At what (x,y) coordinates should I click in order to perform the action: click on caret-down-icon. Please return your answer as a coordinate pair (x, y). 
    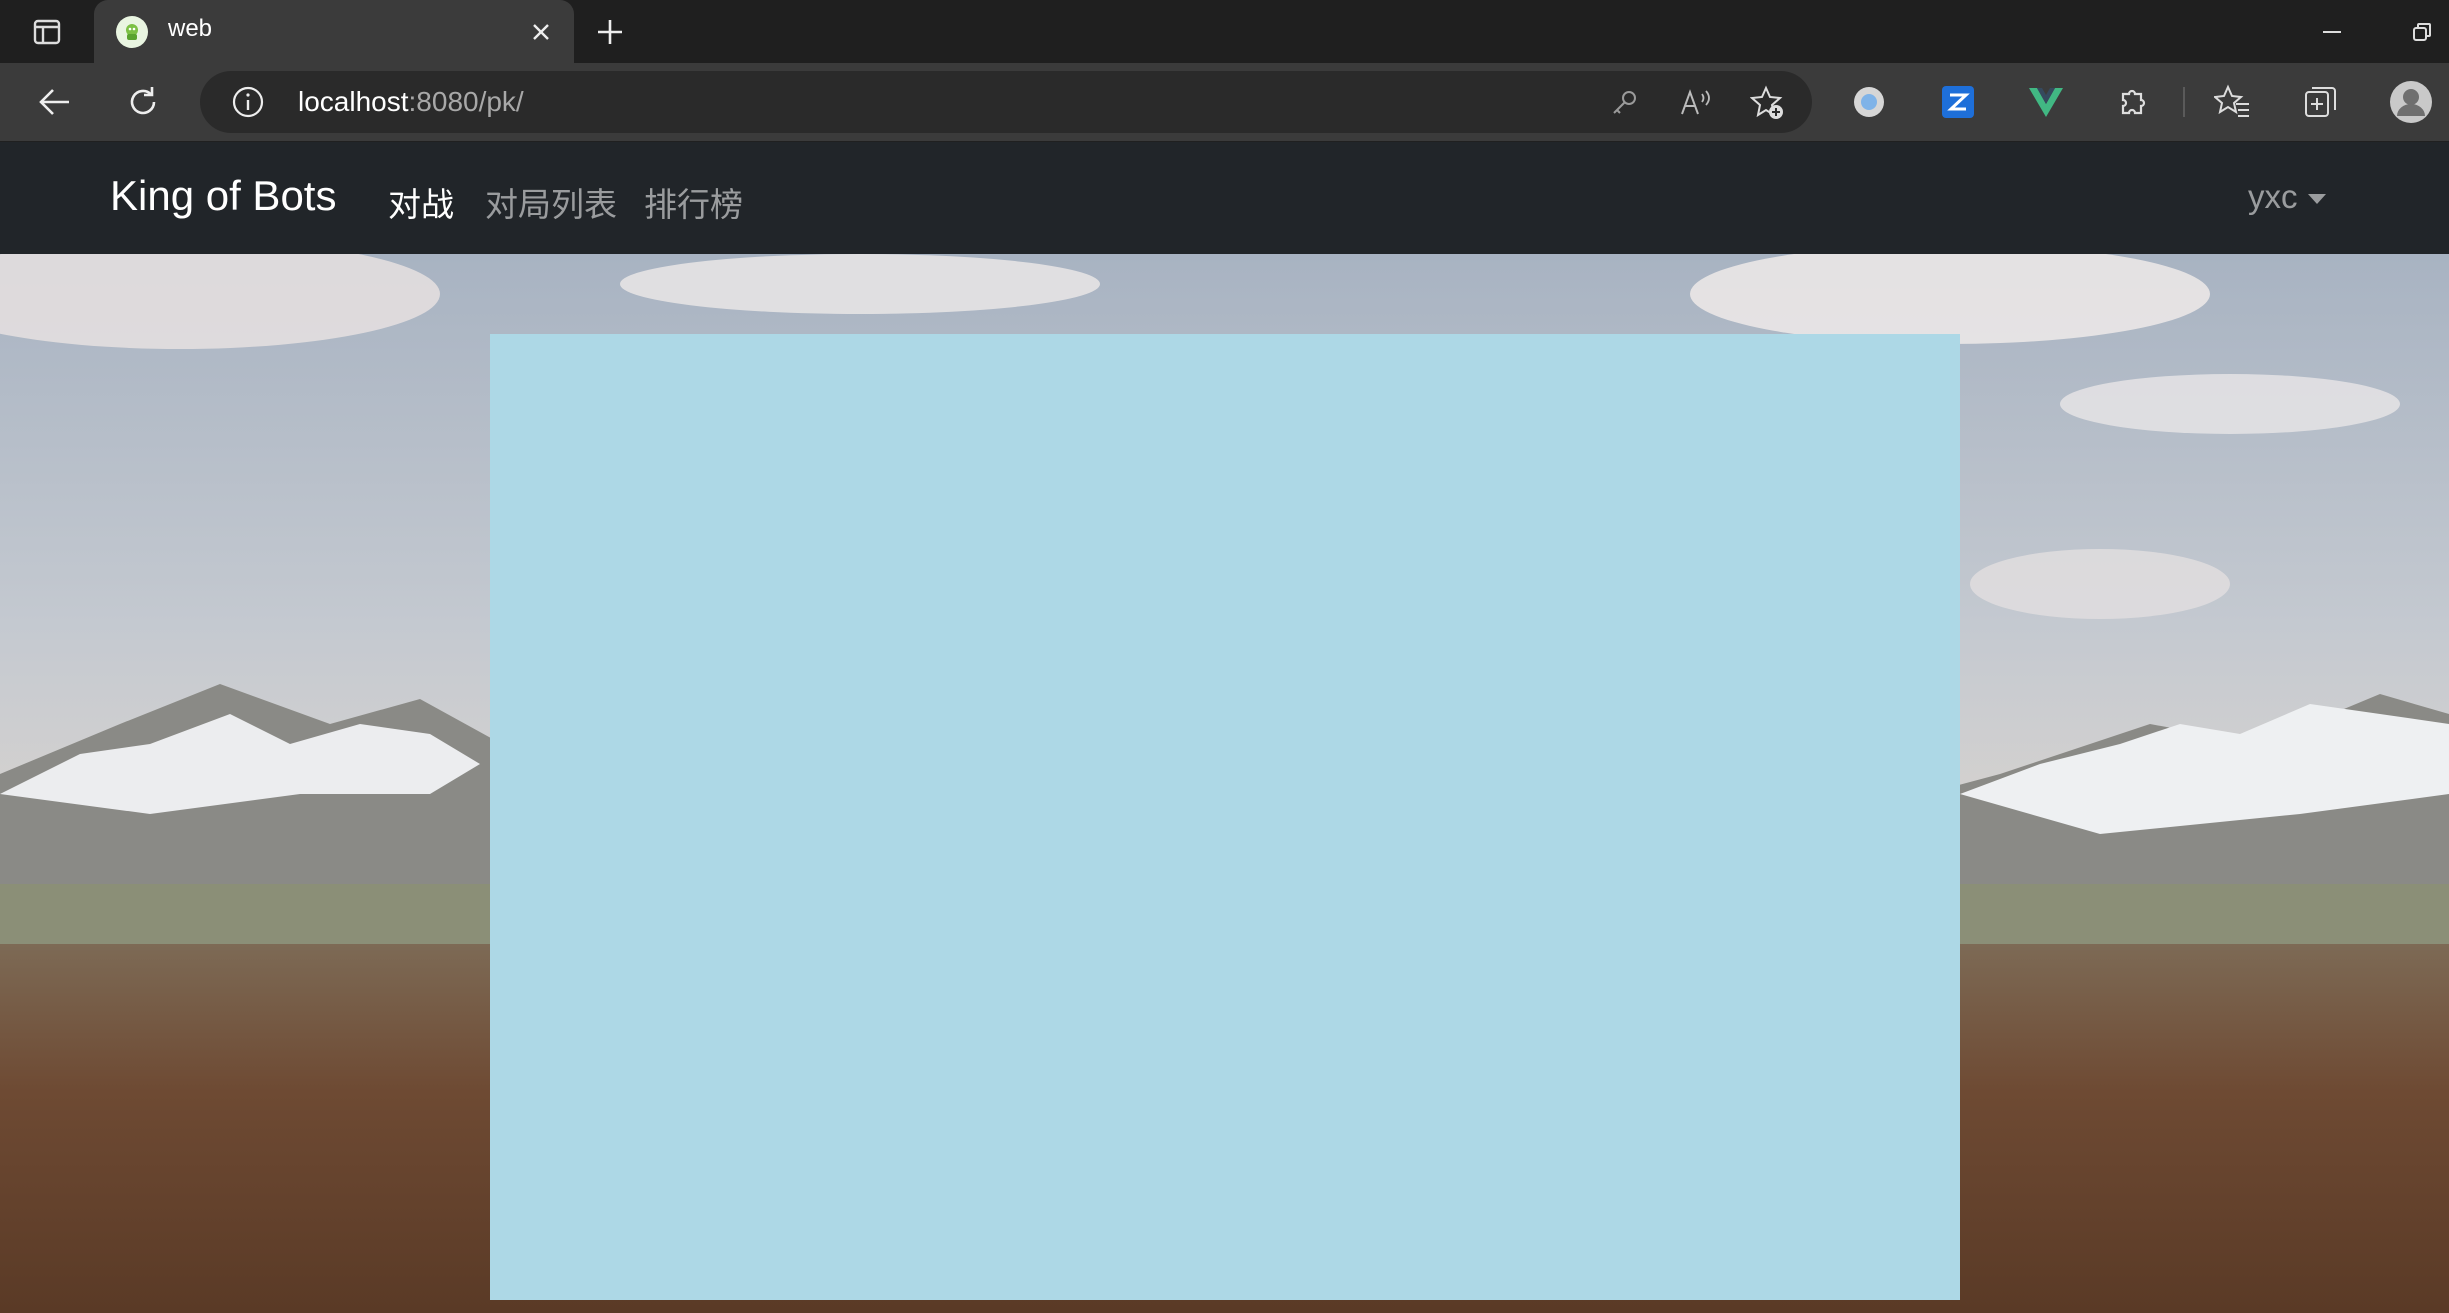
    Looking at the image, I should click on (2316, 199).